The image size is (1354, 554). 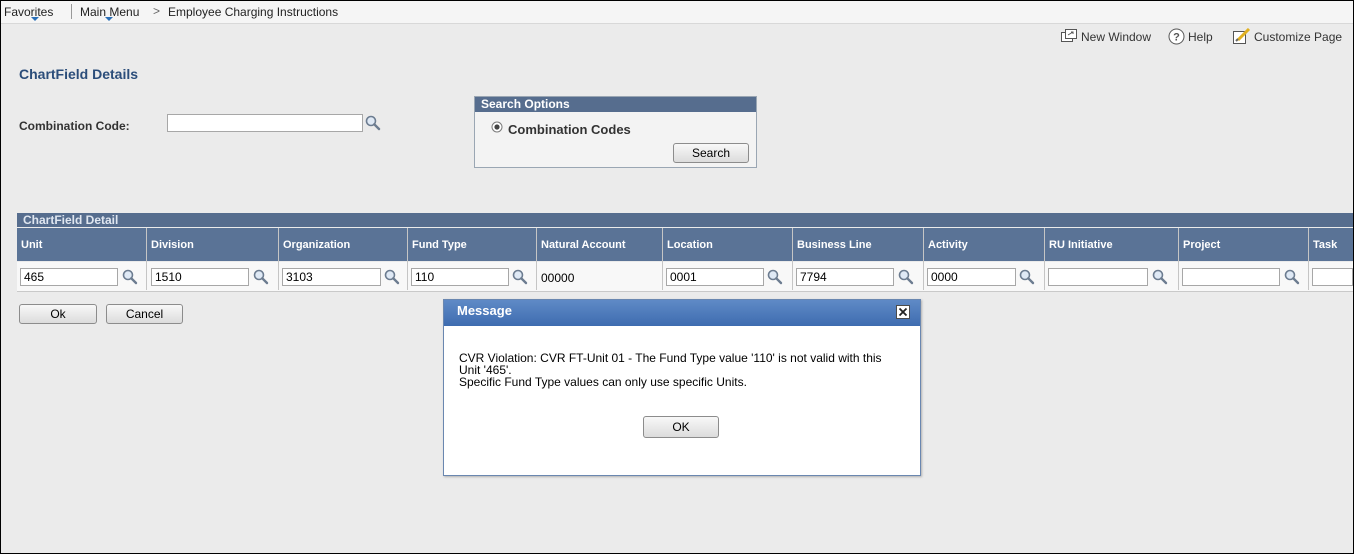 I want to click on division-lookup-icon, so click(x=261, y=277).